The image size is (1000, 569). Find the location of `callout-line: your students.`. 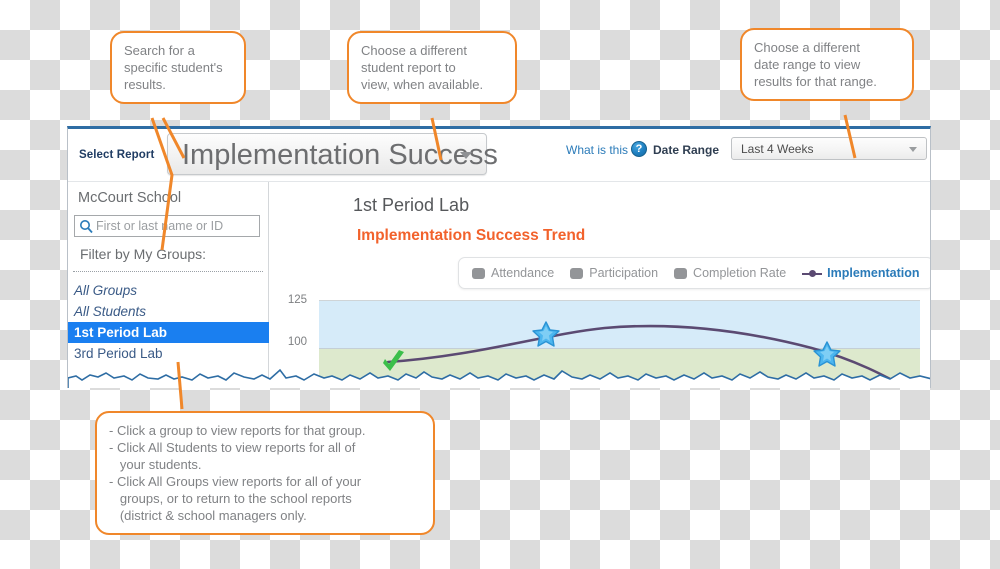

callout-line: your students. is located at coordinates (155, 464).